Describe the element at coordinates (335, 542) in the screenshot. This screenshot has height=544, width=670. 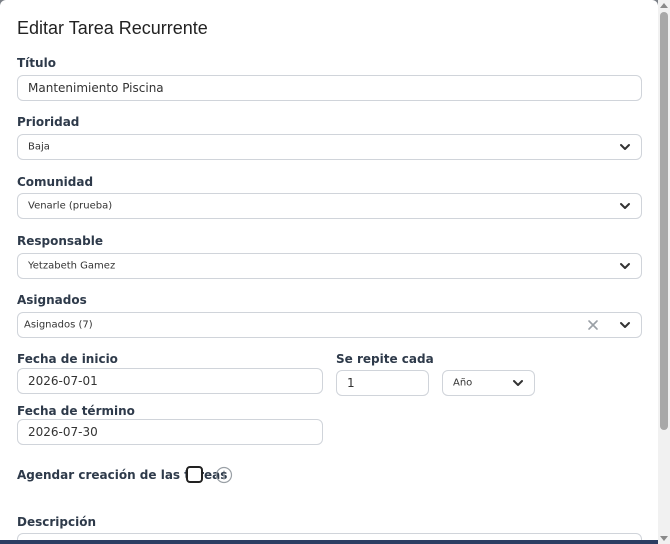
I see `background-overlay-strip` at that location.